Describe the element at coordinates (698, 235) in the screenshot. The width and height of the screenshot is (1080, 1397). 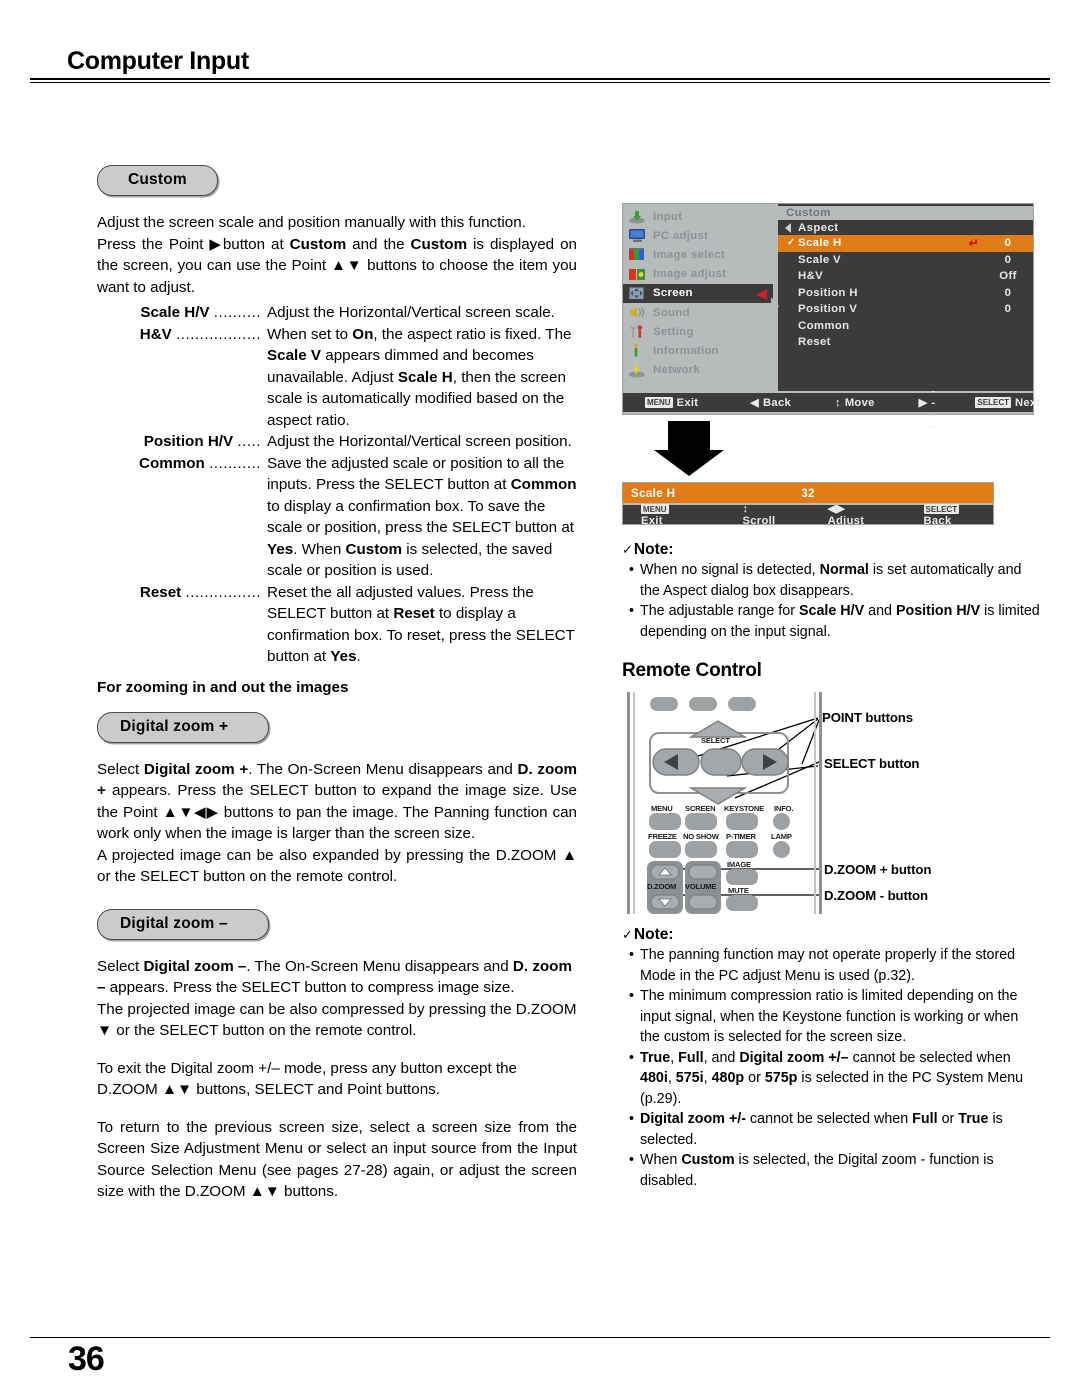
I see `sidebar-item-pc-adjust: PC adjust` at that location.